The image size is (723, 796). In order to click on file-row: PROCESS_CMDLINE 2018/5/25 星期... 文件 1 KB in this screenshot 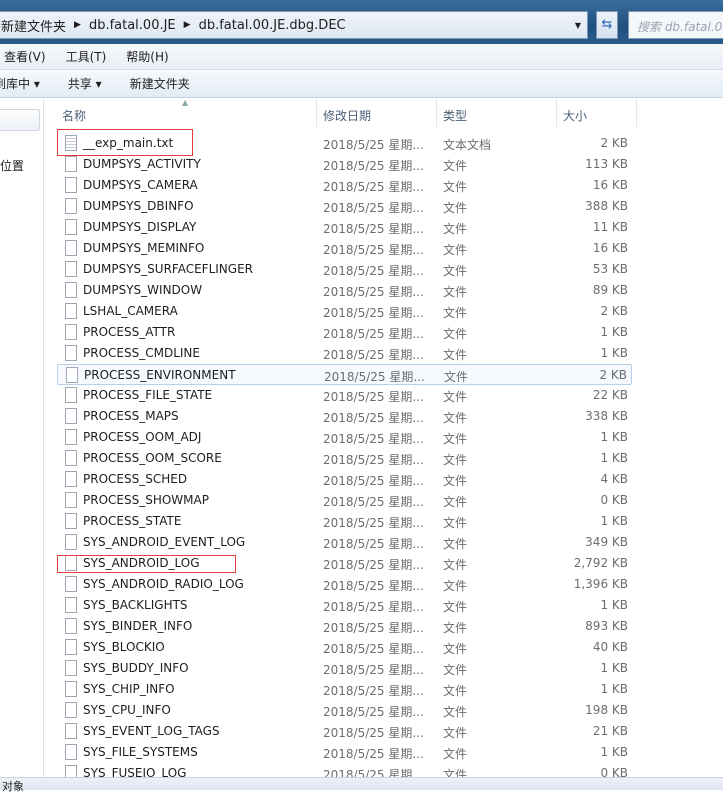, I will do `click(344, 353)`.